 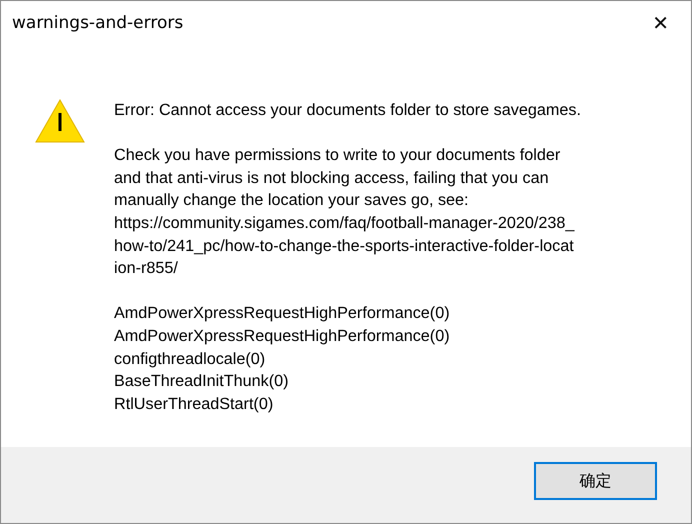 What do you see at coordinates (347, 110) in the screenshot?
I see `message-text: Error: Cannot access your documents folder to store savegames.` at bounding box center [347, 110].